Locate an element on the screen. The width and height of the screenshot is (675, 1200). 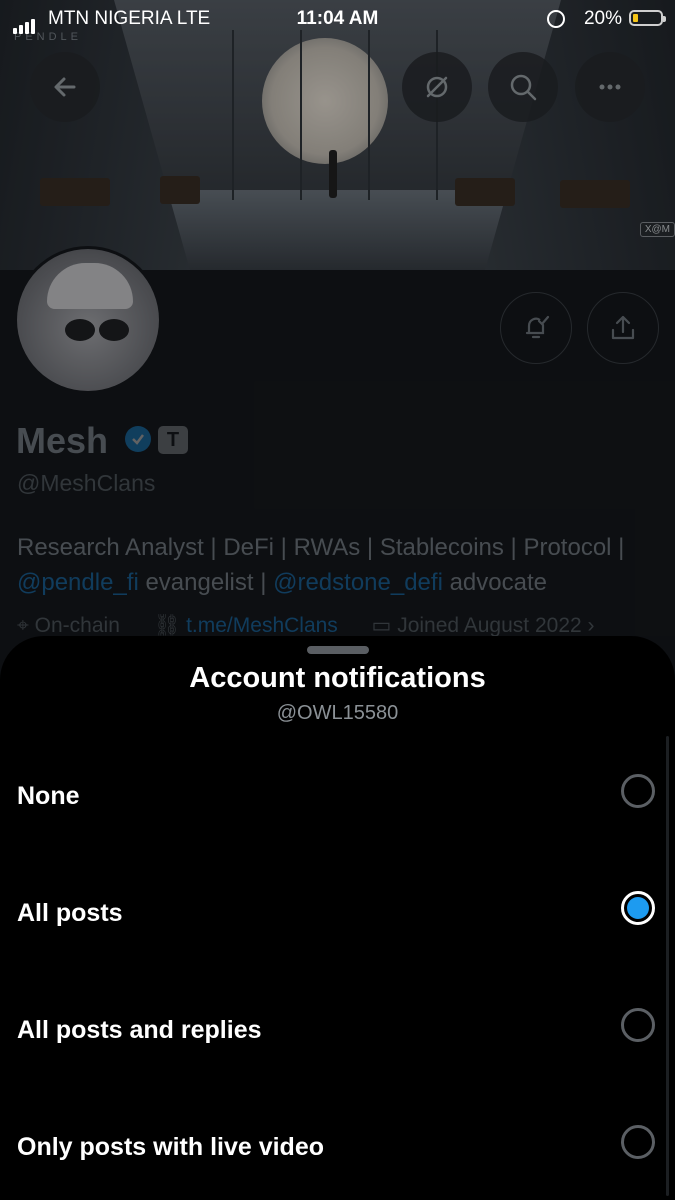
status-bar: MTN NIGERIA LTE 11:04 AM 20% is located at coordinates (337, 19).